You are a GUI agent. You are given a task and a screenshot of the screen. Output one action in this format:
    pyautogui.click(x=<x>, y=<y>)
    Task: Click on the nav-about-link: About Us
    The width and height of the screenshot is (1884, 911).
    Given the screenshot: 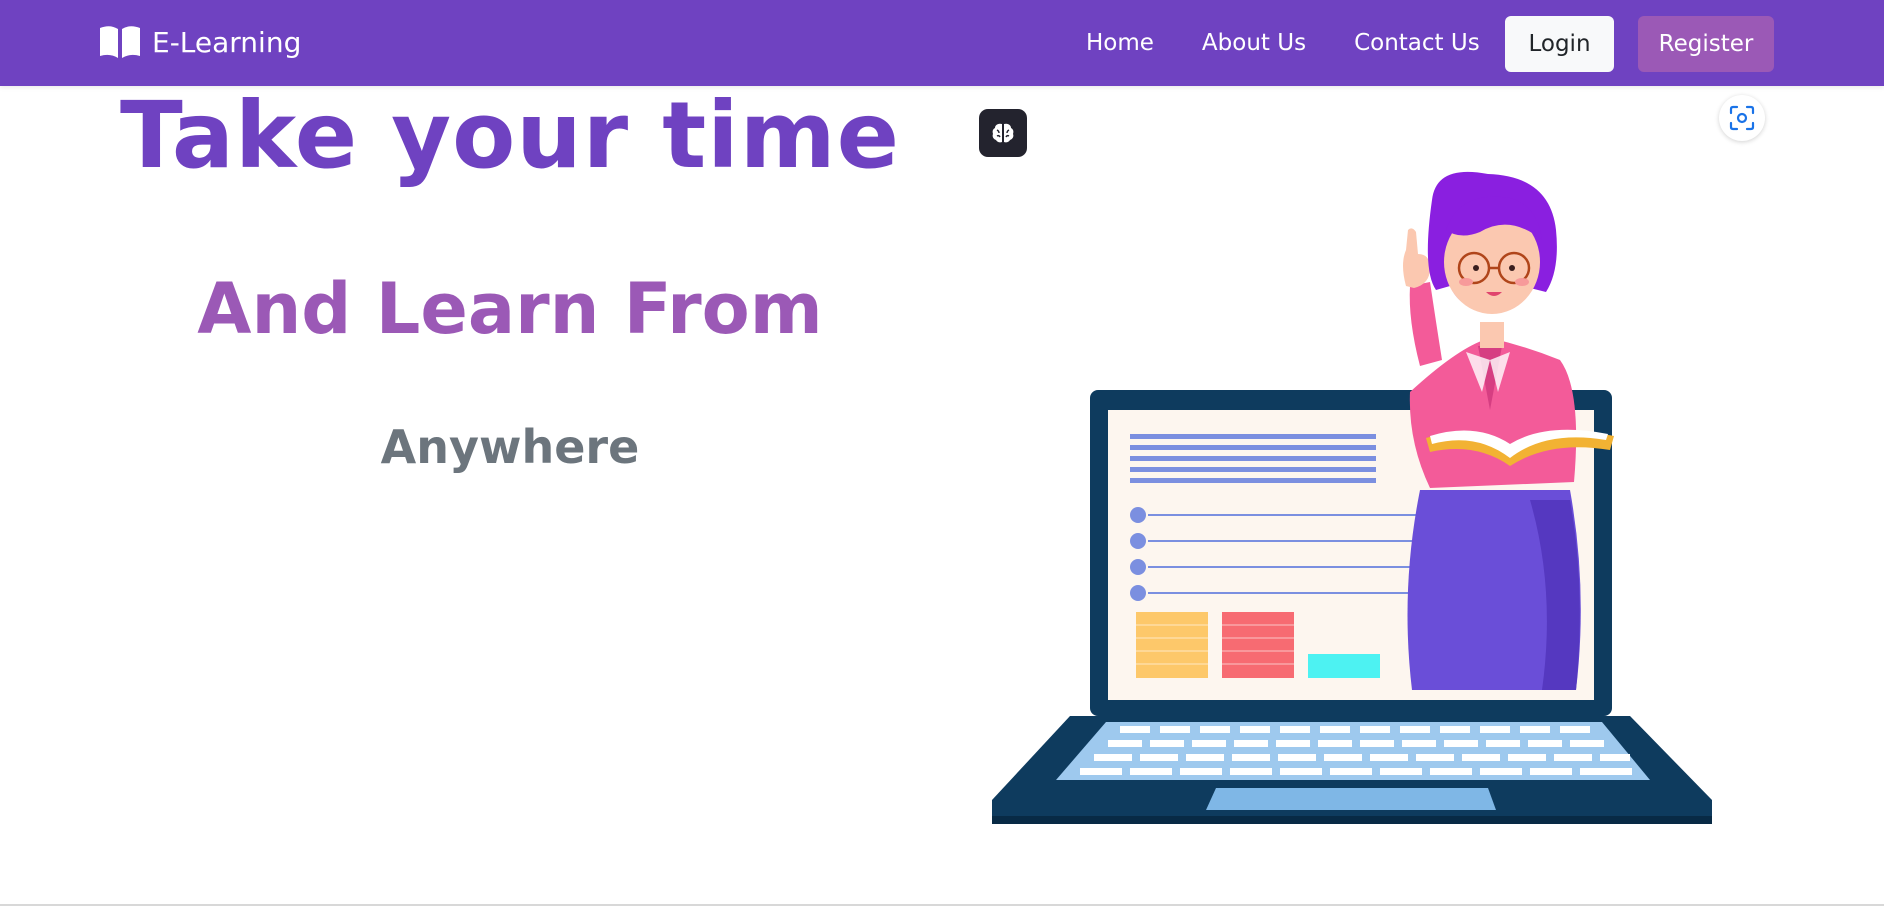 What is the action you would take?
    pyautogui.click(x=1254, y=43)
    